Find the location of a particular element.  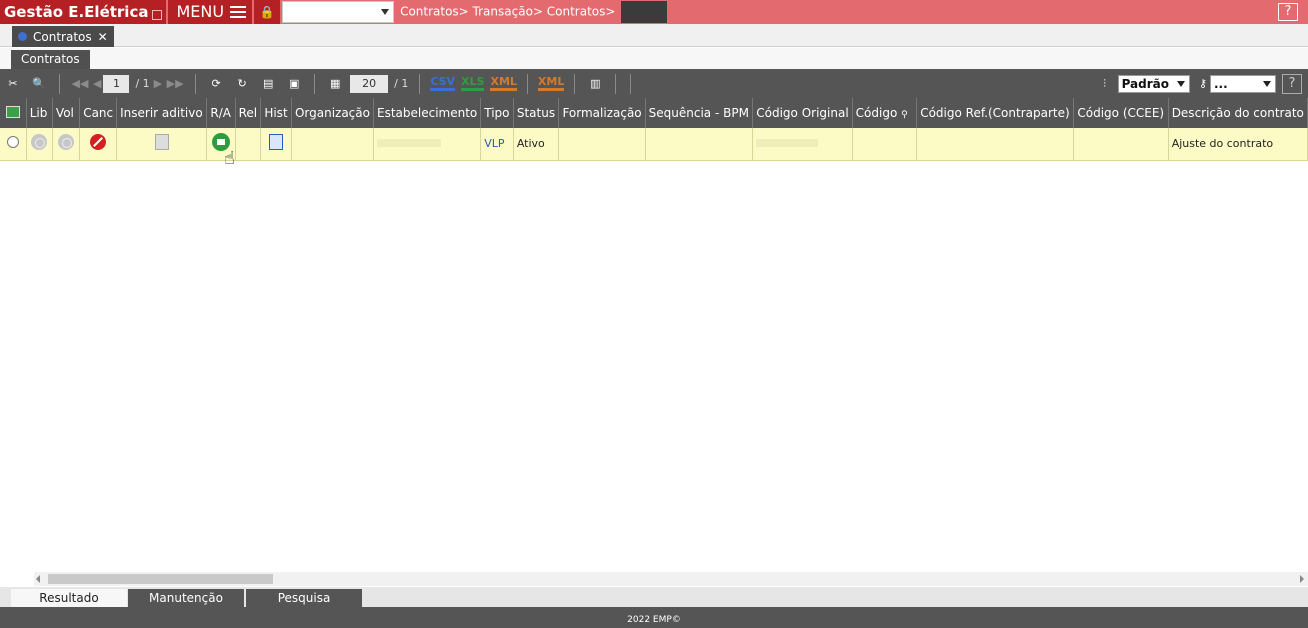

tab-contratos: Contratos ✕ is located at coordinates (63, 36).